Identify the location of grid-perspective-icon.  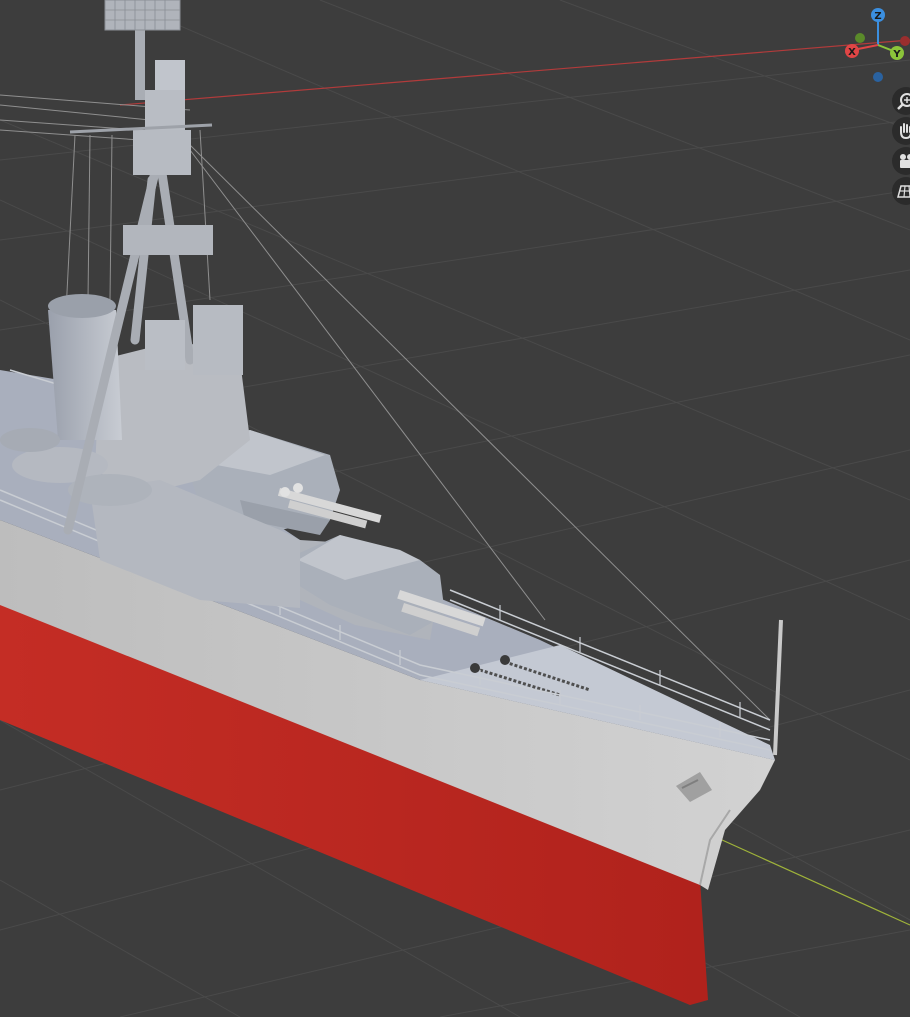
(903, 191).